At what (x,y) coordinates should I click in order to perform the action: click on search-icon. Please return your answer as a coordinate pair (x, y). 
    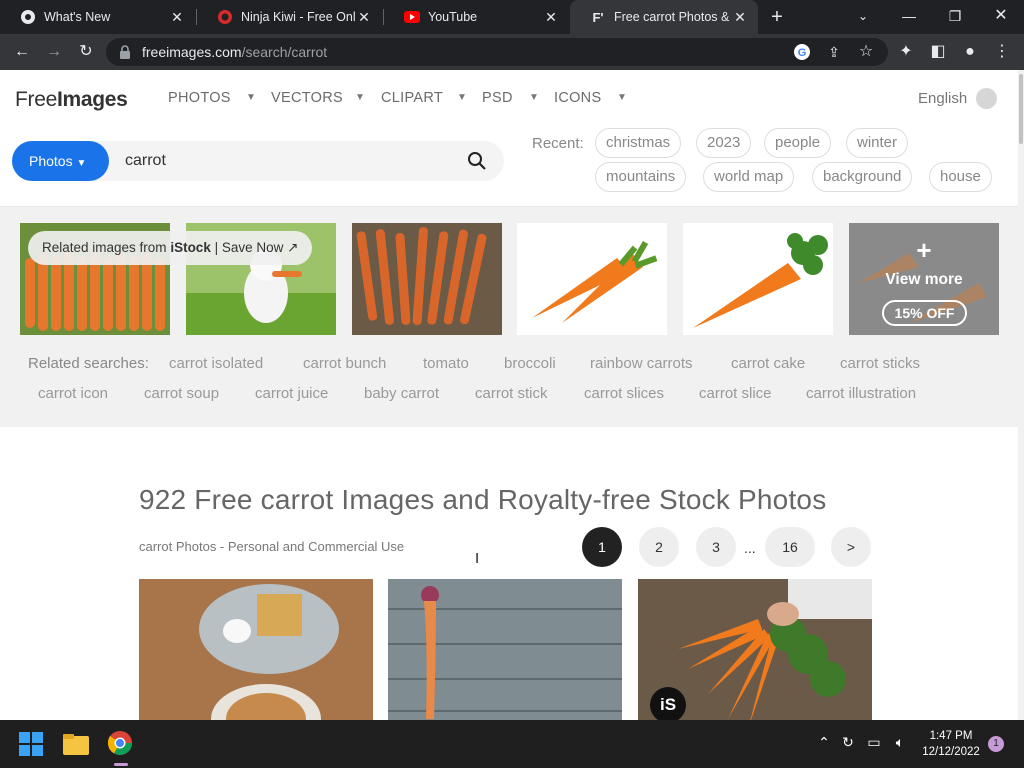
    Looking at the image, I should click on (477, 161).